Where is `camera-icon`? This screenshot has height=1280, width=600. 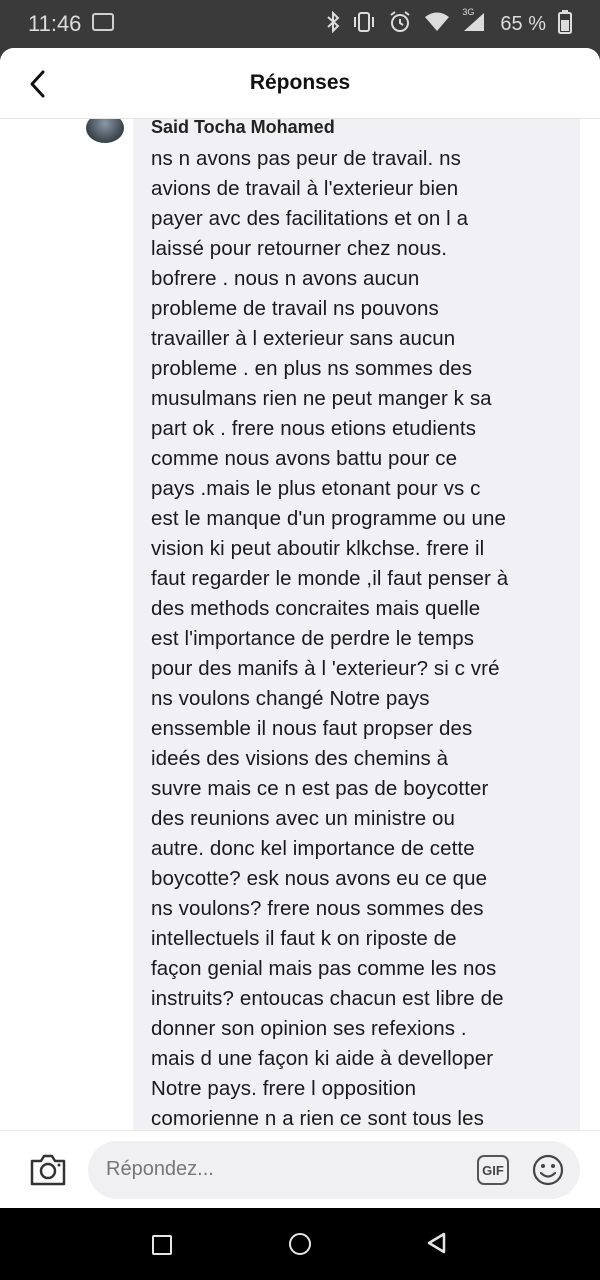
camera-icon is located at coordinates (48, 1170).